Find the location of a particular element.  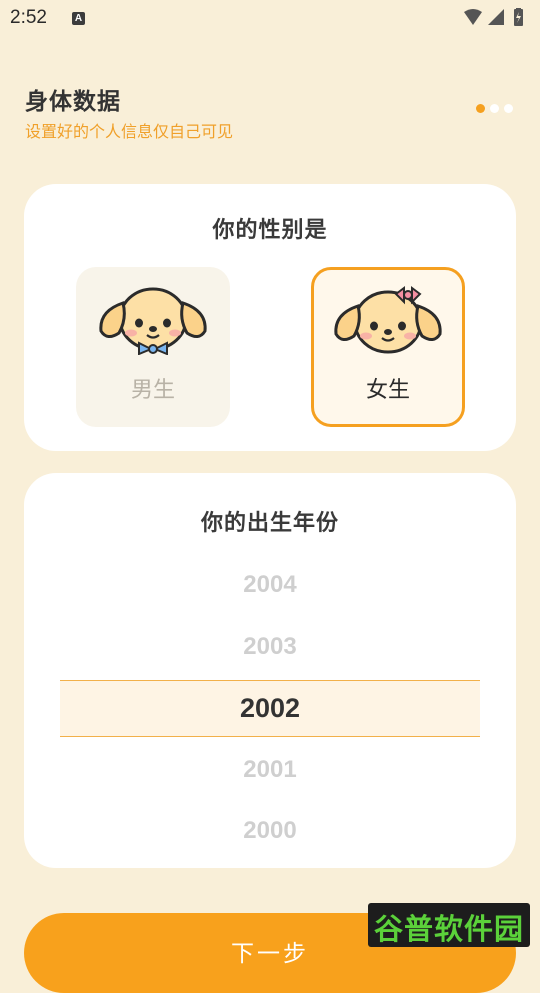

signal-icon is located at coordinates (496, 17).